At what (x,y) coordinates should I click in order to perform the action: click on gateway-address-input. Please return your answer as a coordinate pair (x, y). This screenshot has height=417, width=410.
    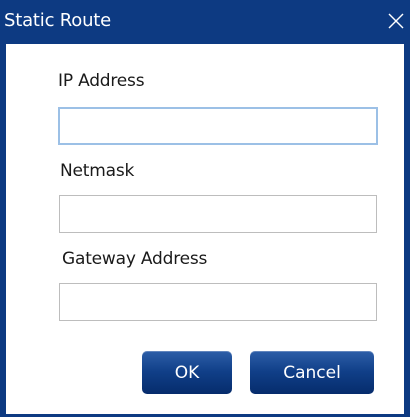
    Looking at the image, I should click on (218, 302).